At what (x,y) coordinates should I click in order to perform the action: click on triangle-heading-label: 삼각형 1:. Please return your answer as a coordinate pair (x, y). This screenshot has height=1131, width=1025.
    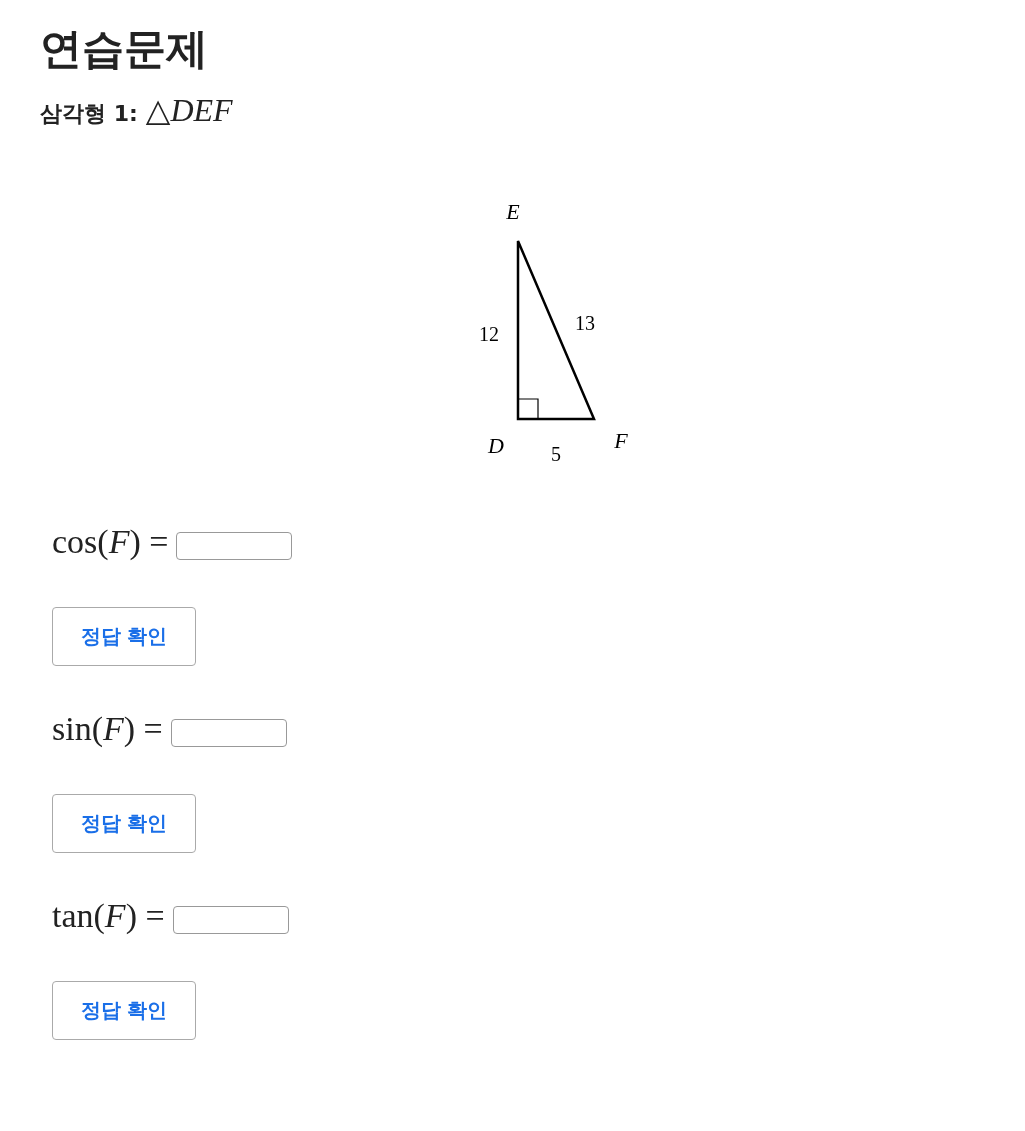
    Looking at the image, I should click on (89, 113).